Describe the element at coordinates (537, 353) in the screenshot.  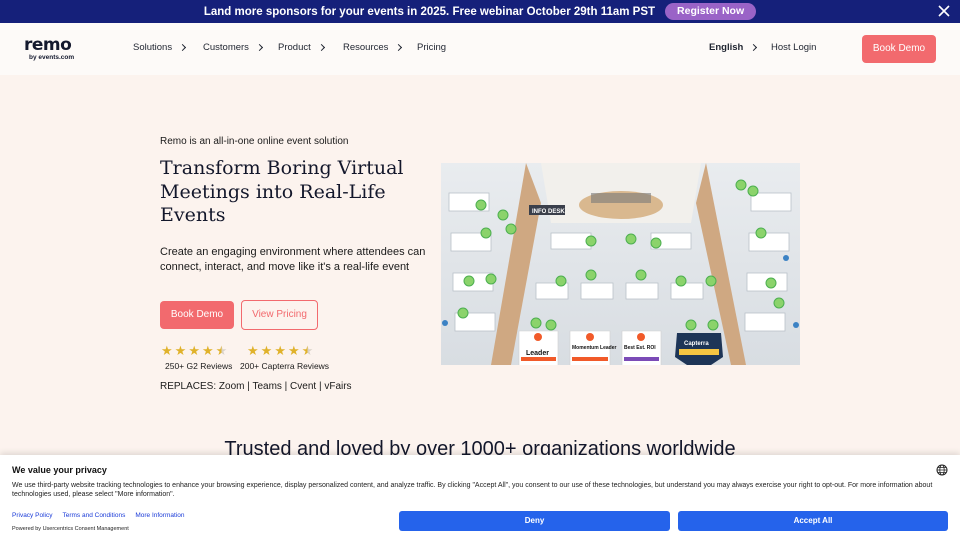
I see `svg-text: Leader` at that location.